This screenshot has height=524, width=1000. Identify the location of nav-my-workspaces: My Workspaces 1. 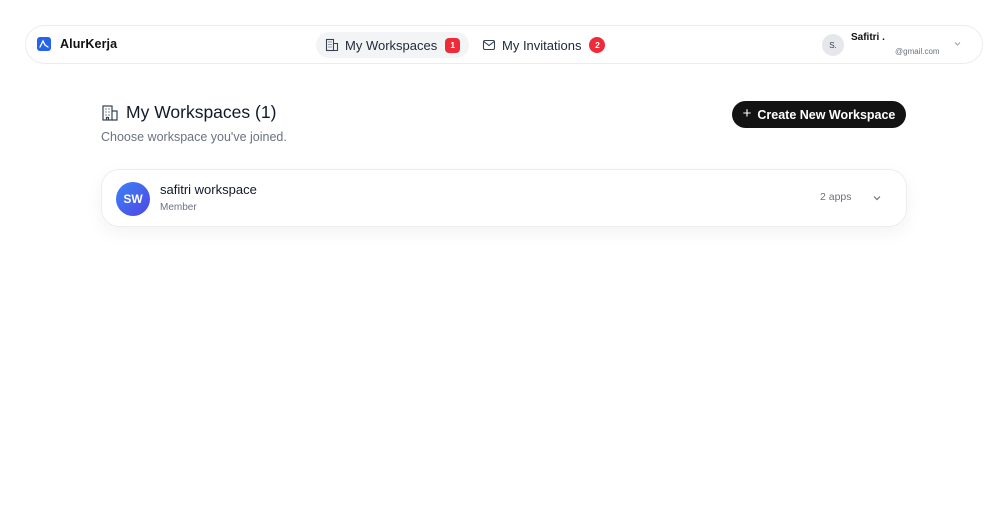
(393, 45).